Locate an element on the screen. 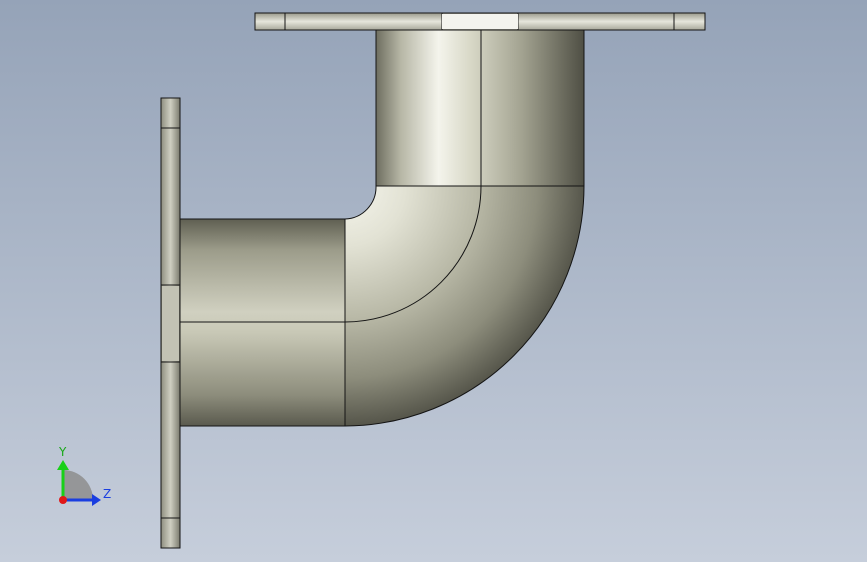  top-flange-highlight is located at coordinates (480, 21).